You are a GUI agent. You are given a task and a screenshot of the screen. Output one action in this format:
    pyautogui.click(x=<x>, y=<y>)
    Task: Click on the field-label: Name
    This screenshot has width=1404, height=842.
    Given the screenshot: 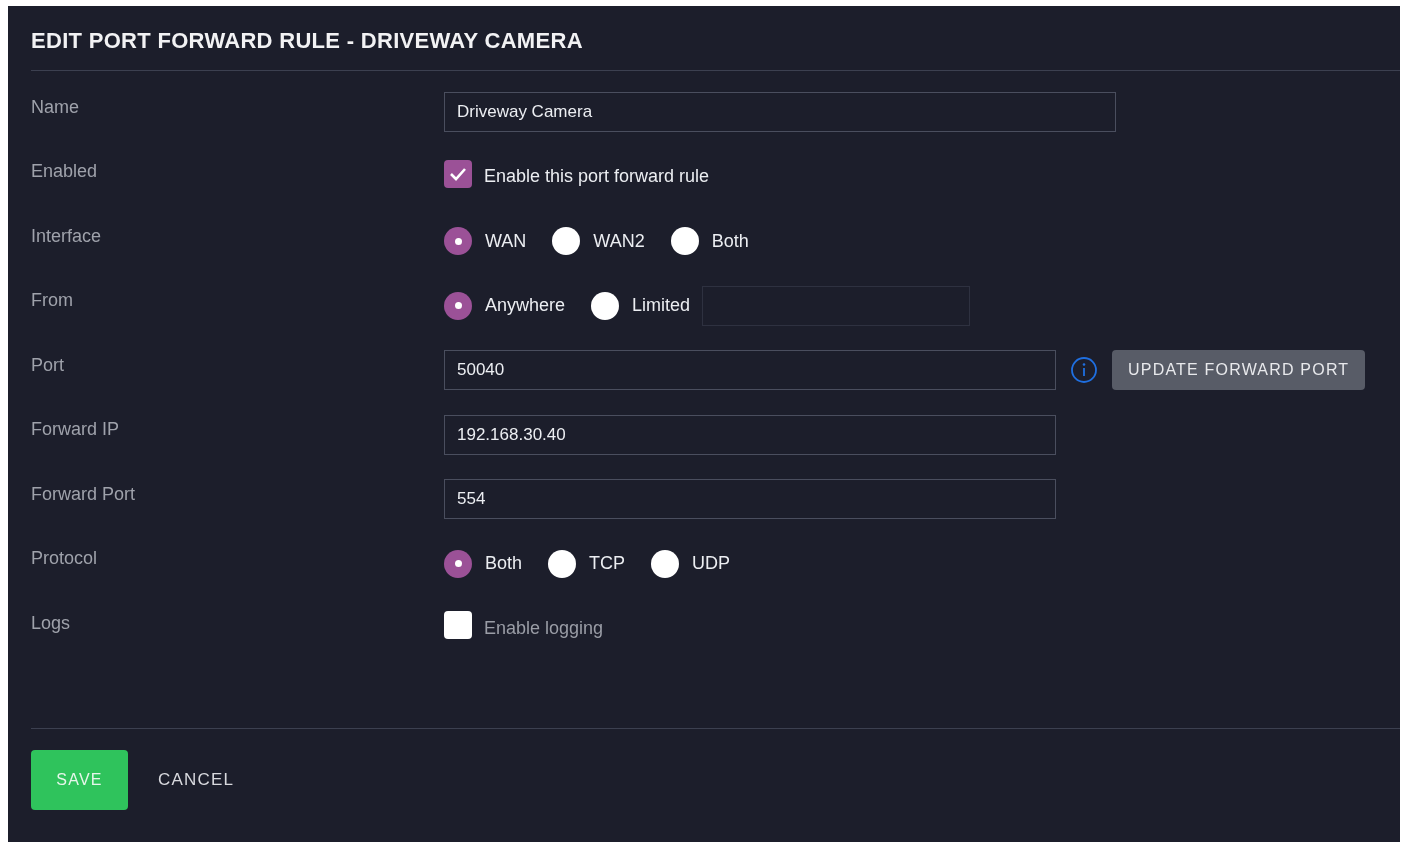 What is the action you would take?
    pyautogui.click(x=55, y=107)
    